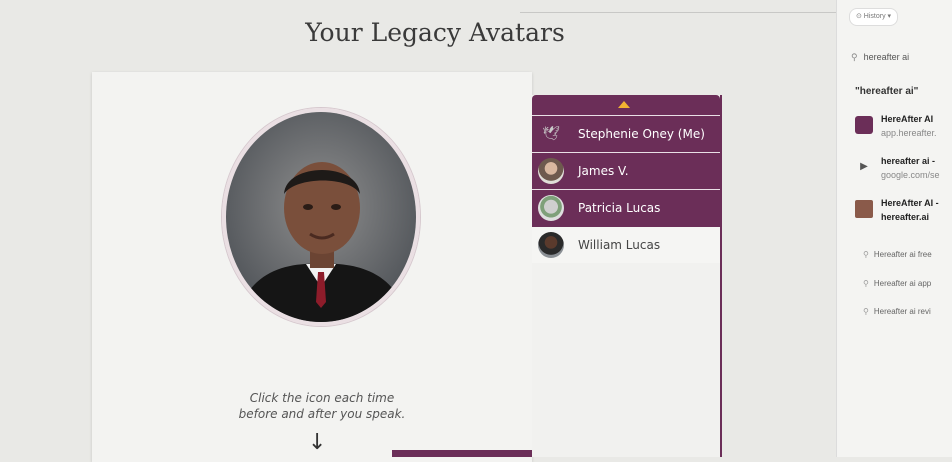 This screenshot has width=952, height=462. What do you see at coordinates (322, 398) in the screenshot?
I see `instruction-line-1: Click the icon each time` at bounding box center [322, 398].